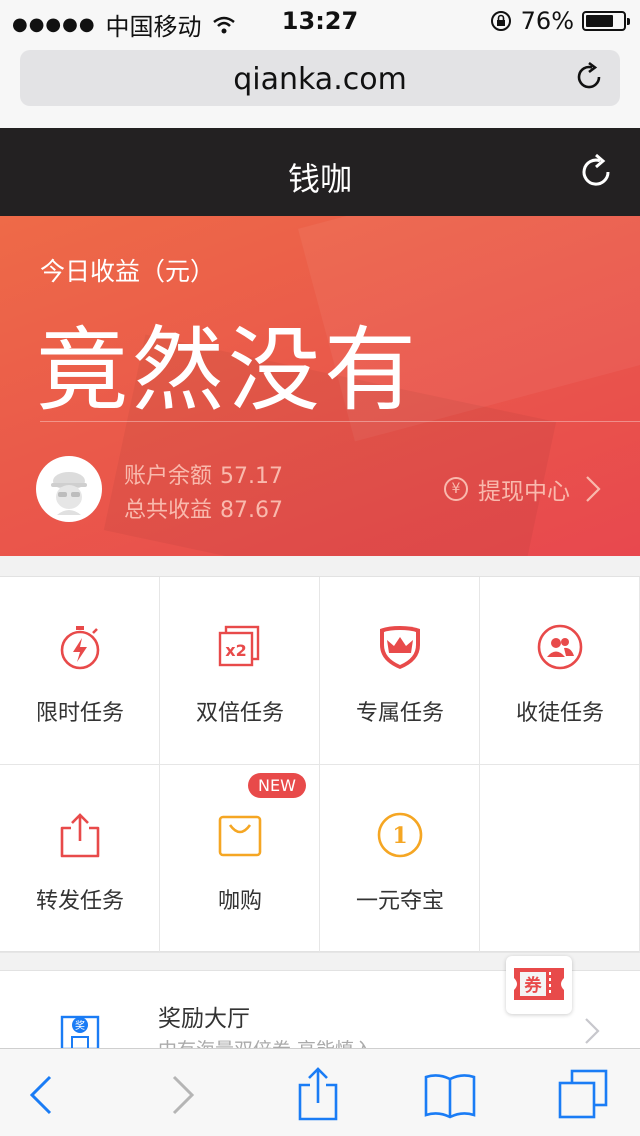  I want to click on task-limited-time: 限时任务, so click(80, 671).